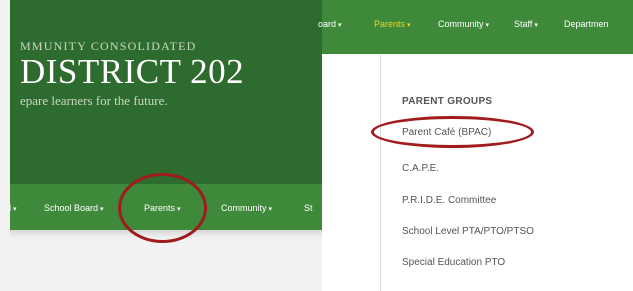  What do you see at coordinates (420, 168) in the screenshot?
I see `dropdown-item-cape: C.A.P.E.` at bounding box center [420, 168].